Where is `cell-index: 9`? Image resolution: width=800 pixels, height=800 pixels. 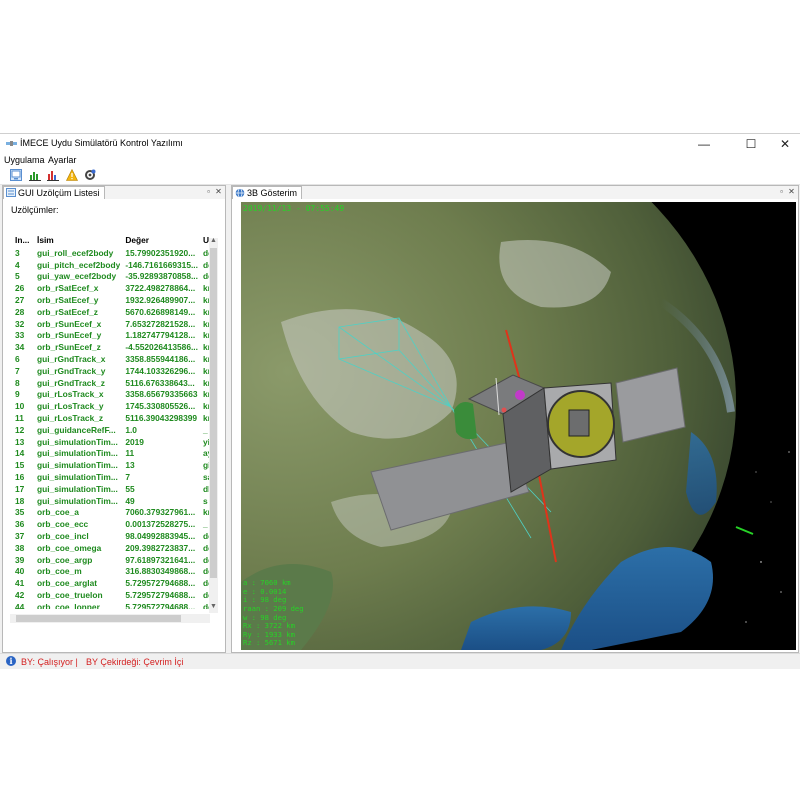
cell-index: 9 is located at coordinates (17, 394).